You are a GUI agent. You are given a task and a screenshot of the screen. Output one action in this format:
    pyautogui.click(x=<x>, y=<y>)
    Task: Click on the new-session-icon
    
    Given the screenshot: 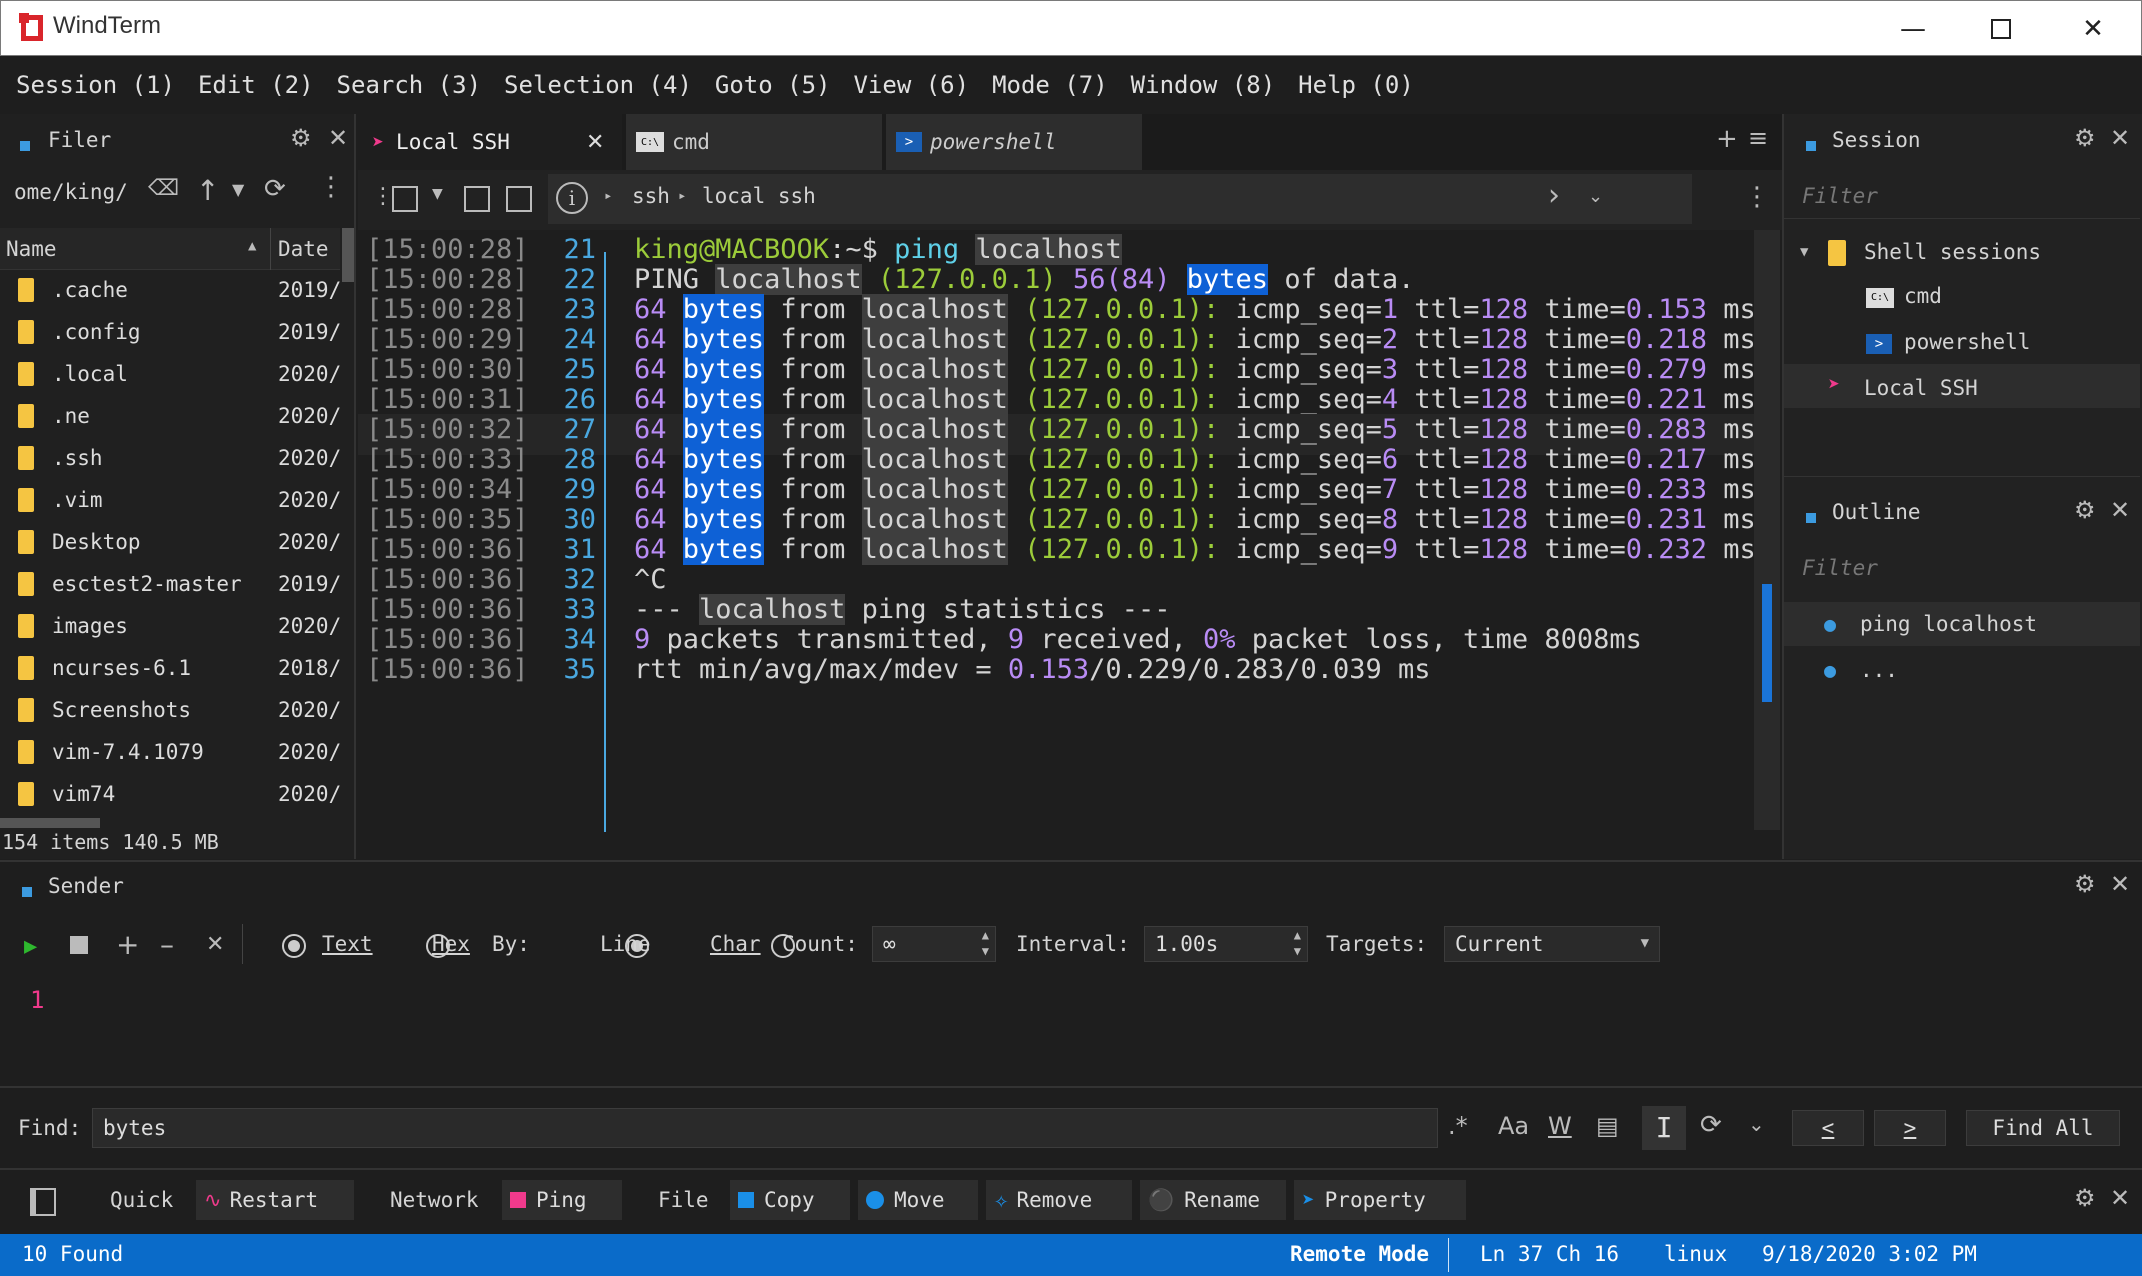 What is the action you would take?
    pyautogui.click(x=405, y=199)
    